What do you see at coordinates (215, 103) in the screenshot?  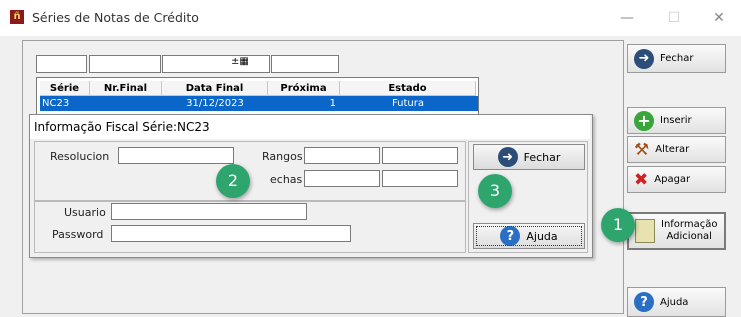 I see `cell-datafinal: 31/12/2023` at bounding box center [215, 103].